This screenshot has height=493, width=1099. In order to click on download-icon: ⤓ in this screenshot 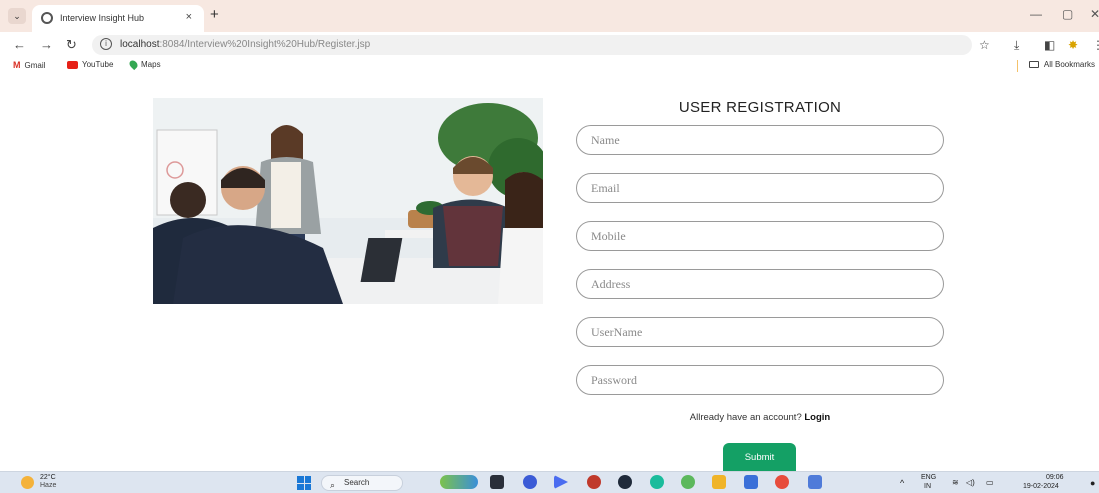, I will do `click(1016, 45)`.